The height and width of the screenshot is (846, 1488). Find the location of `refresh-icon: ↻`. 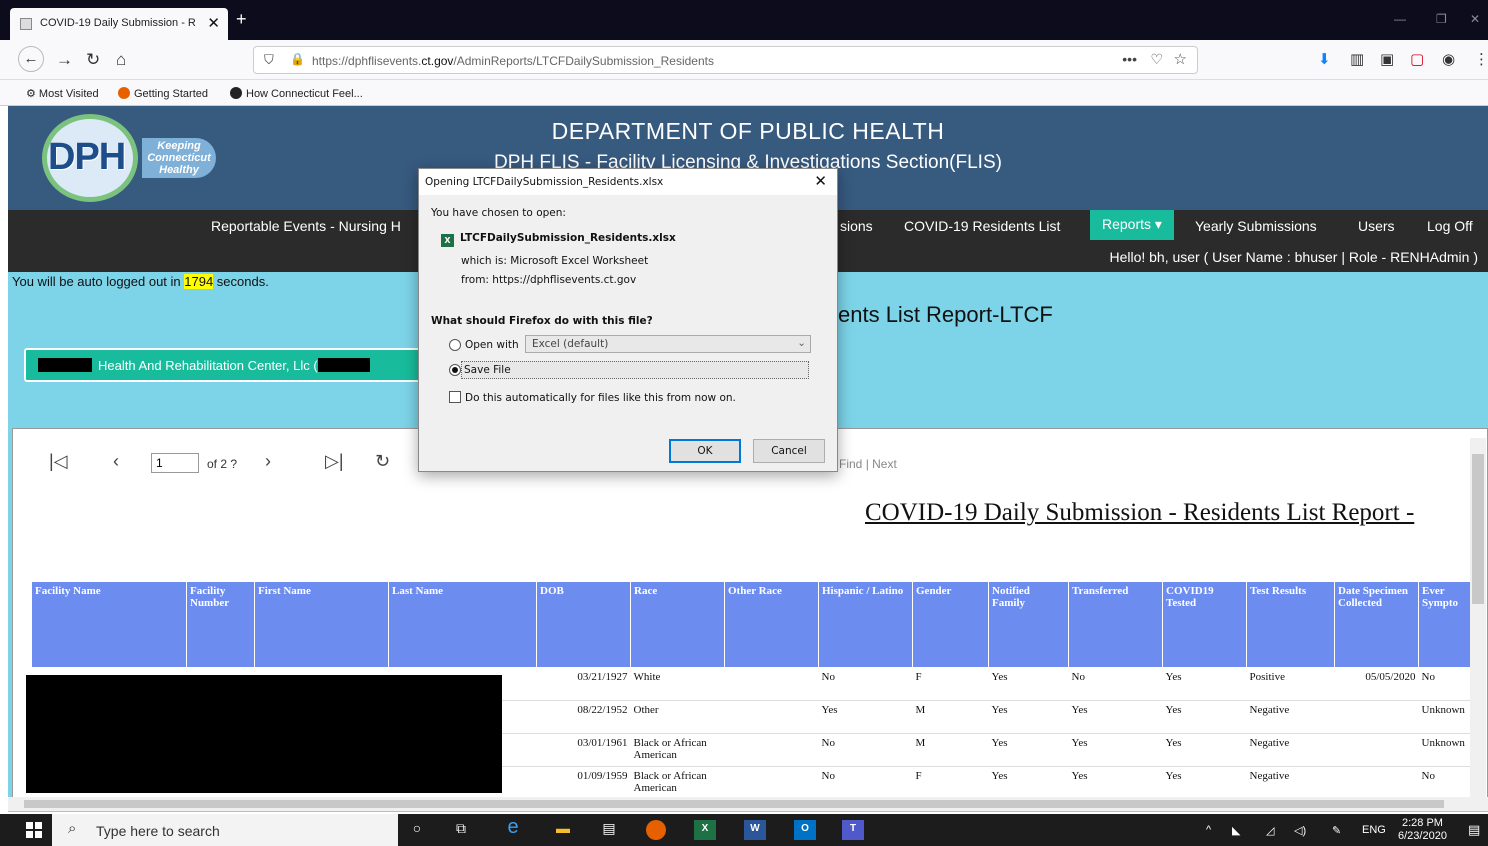

refresh-icon: ↻ is located at coordinates (382, 461).